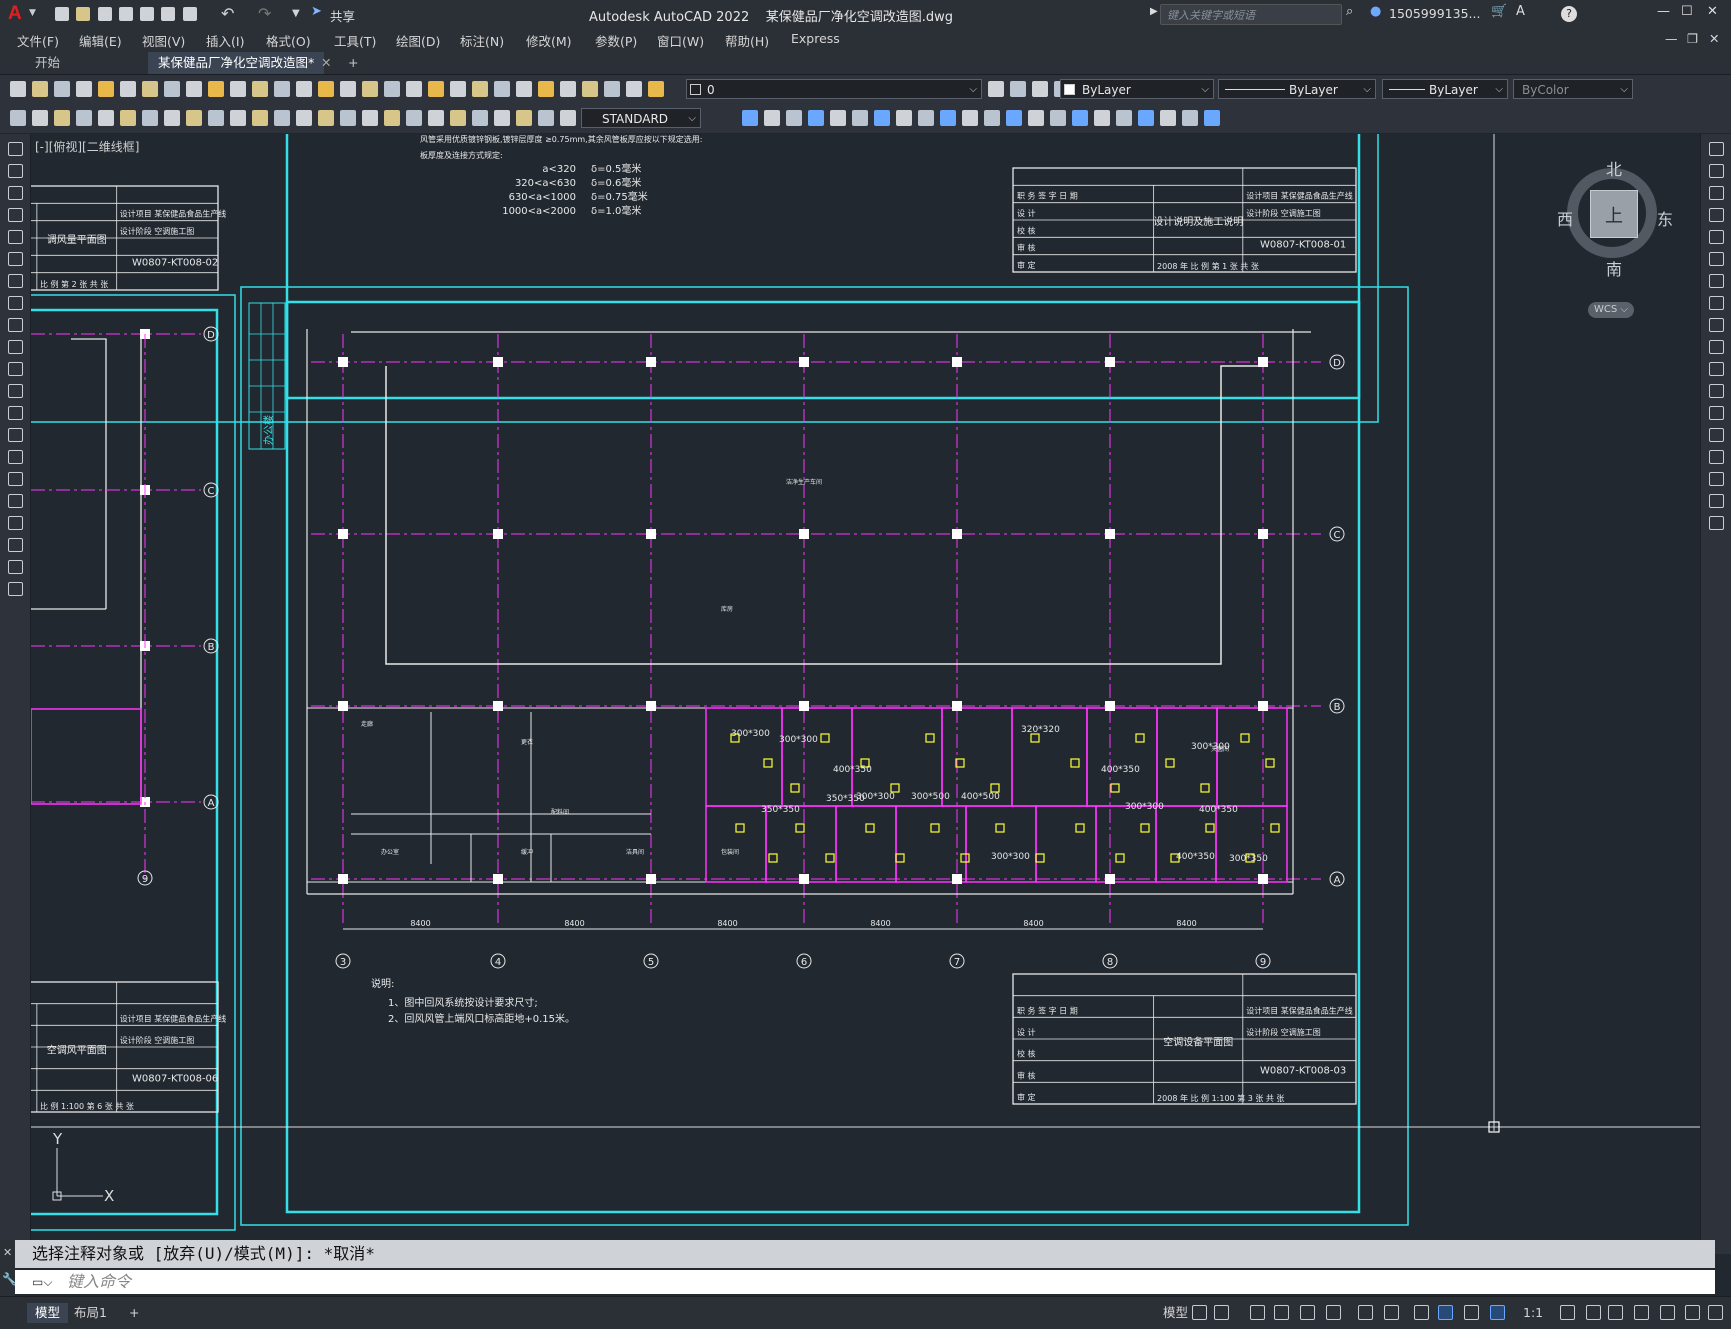 Image resolution: width=1731 pixels, height=1329 pixels. I want to click on wcs-menu: WCS ⌵, so click(1611, 310).